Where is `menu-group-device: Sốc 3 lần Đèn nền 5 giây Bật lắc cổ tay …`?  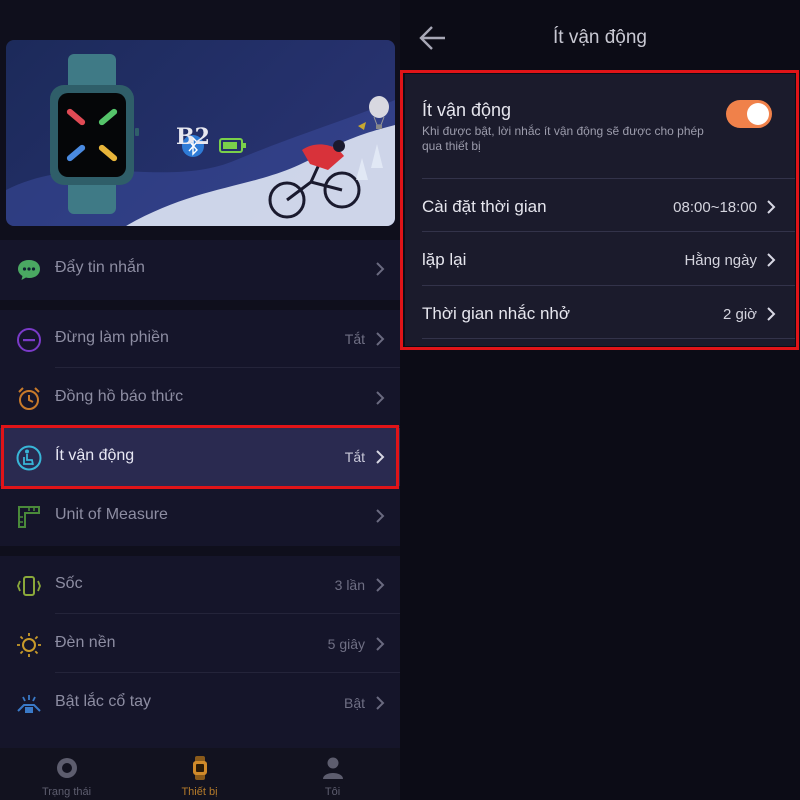 menu-group-device: Sốc 3 lần Đèn nền 5 giây Bật lắc cổ tay … is located at coordinates (200, 652).